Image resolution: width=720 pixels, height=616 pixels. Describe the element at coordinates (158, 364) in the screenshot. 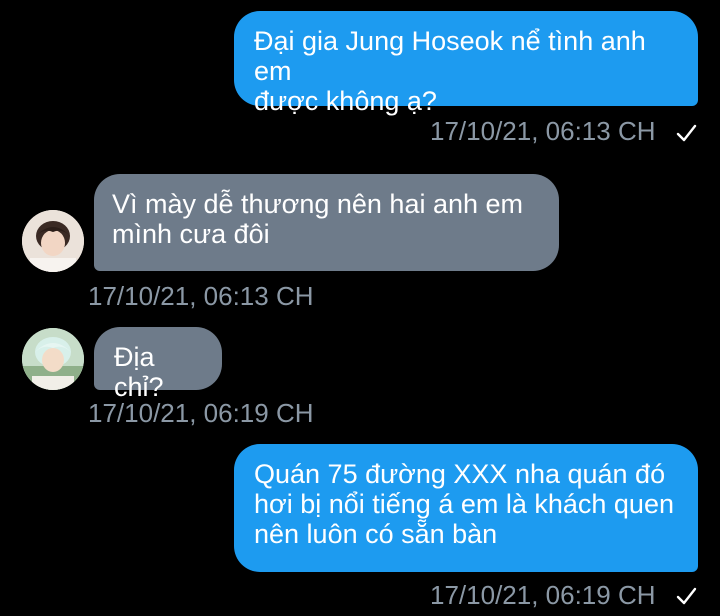

I see `message-bubble-incoming: Địa chỉ?` at that location.